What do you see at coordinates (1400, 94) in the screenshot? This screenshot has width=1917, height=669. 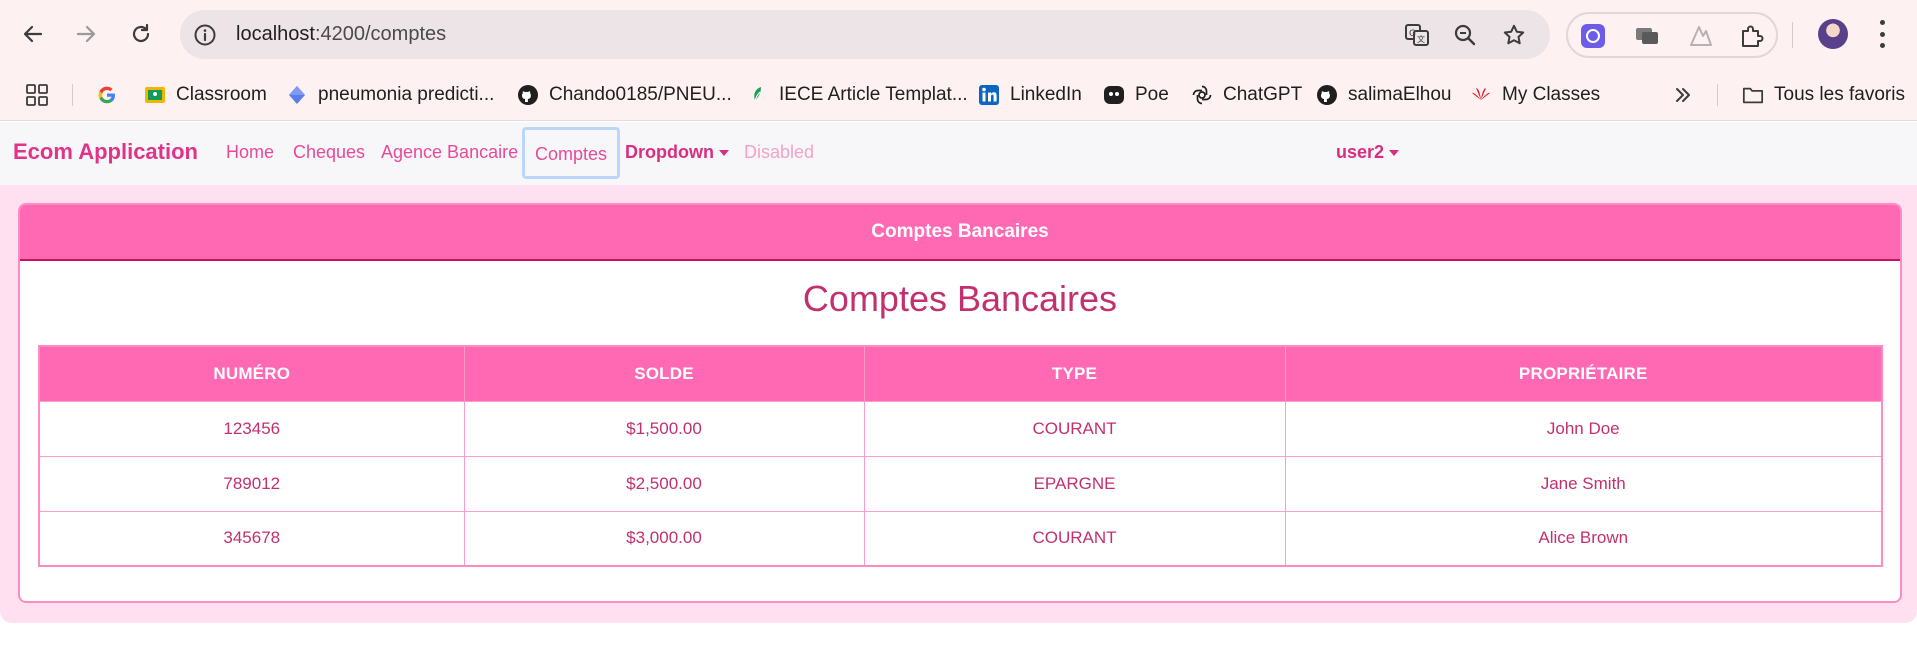 I see `bookmark-label: salimaElhou` at bounding box center [1400, 94].